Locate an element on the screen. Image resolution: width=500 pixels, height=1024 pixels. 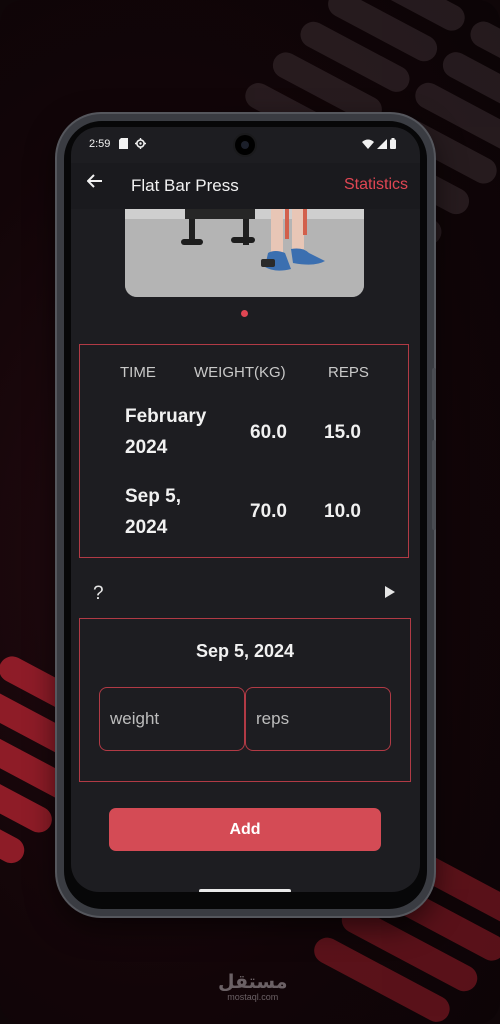
row-2-weight: 70.0 is located at coordinates (268, 511).